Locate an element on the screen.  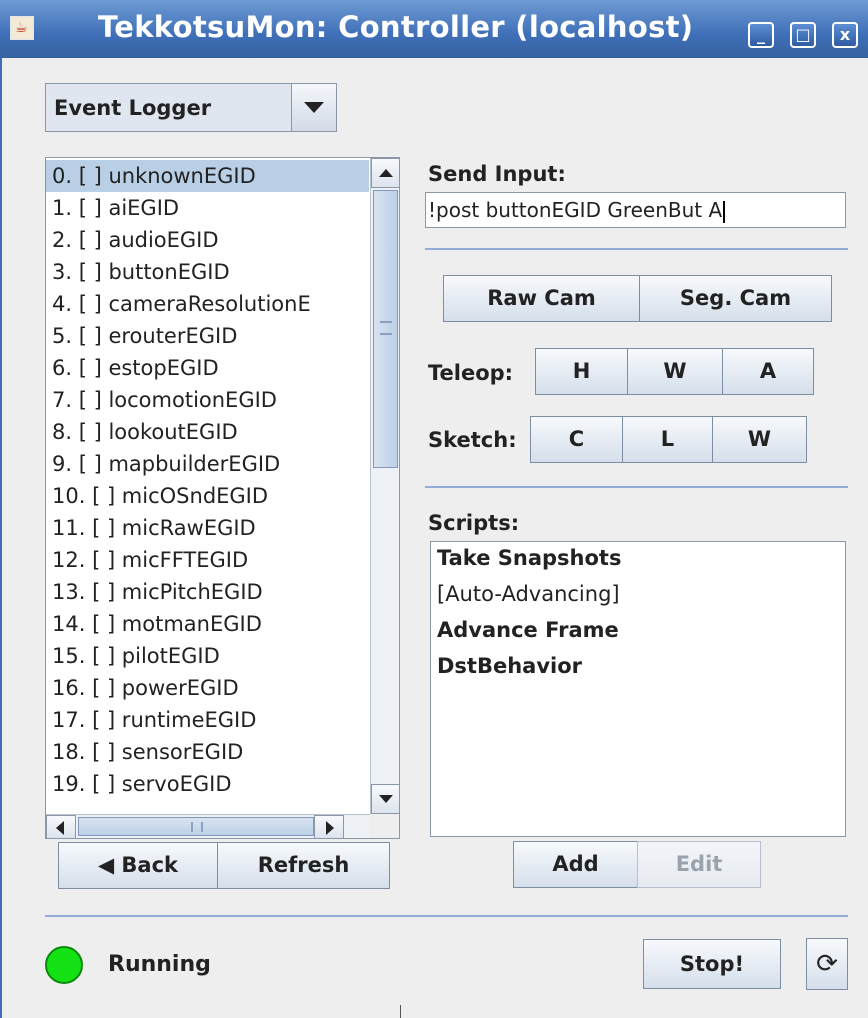
maximize-button: □ is located at coordinates (803, 35).